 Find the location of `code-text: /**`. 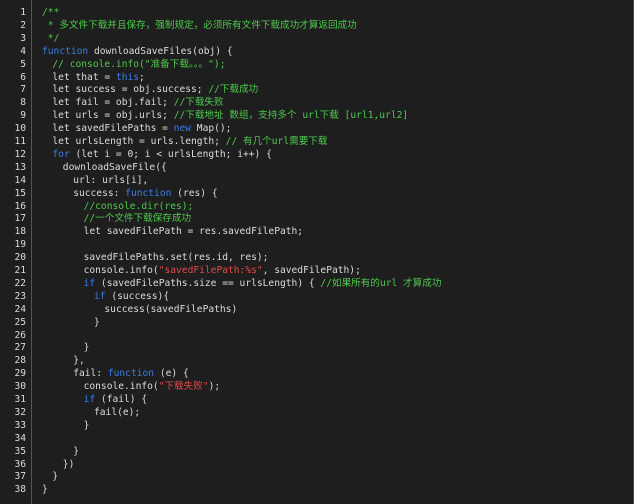

code-text: /** is located at coordinates (50, 12).